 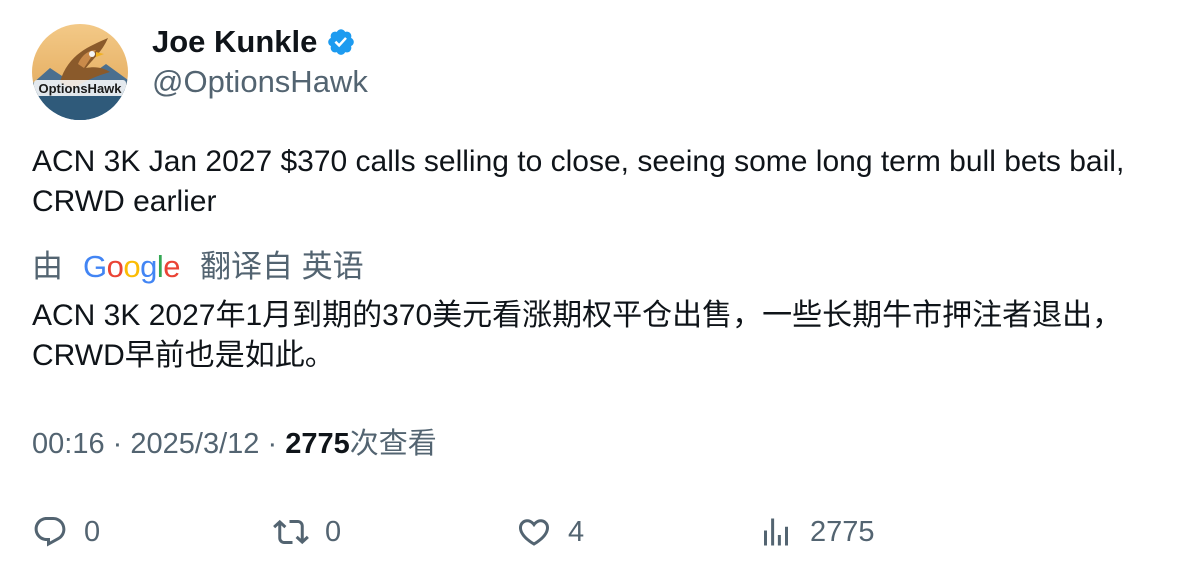 I want to click on tweet-date: 2025/3/12, so click(x=194, y=444).